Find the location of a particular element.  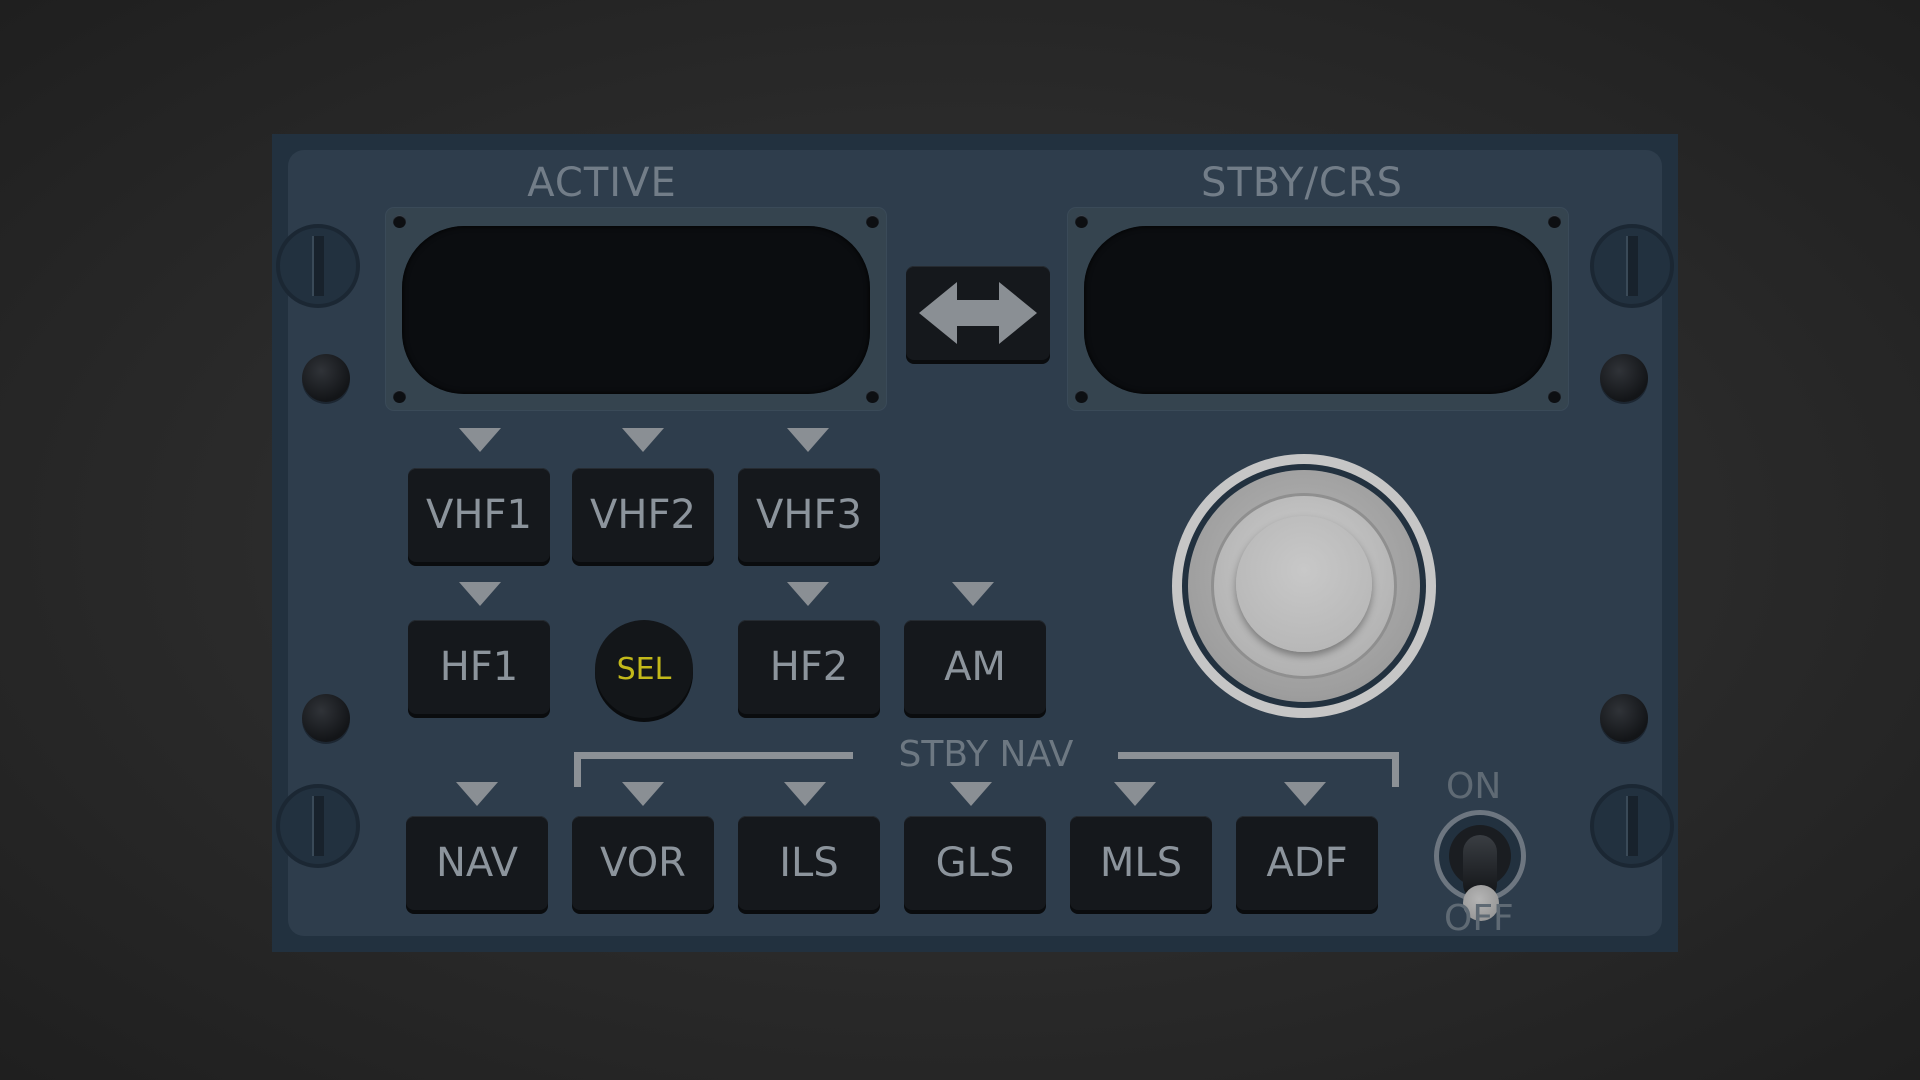

double-arrow-icon is located at coordinates (978, 313).